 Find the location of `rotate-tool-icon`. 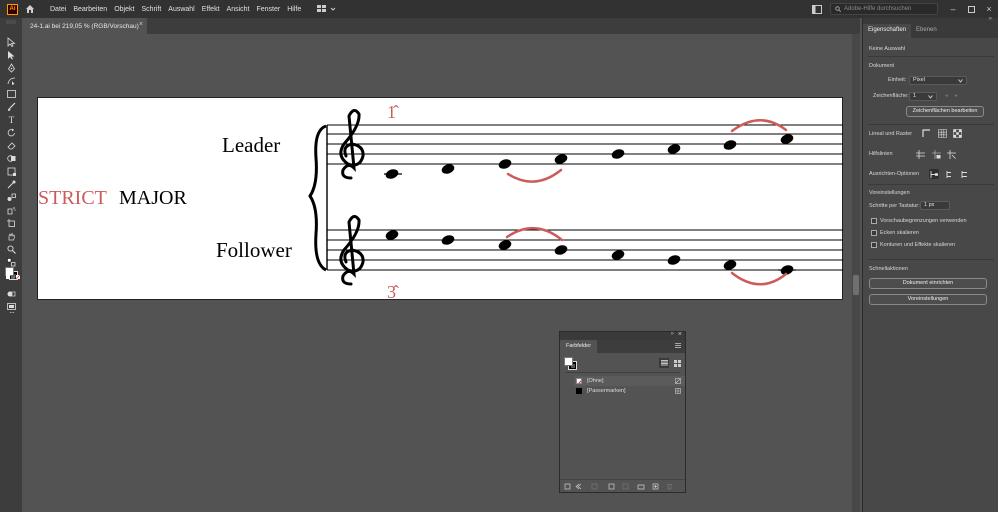

rotate-tool-icon is located at coordinates (11, 132).